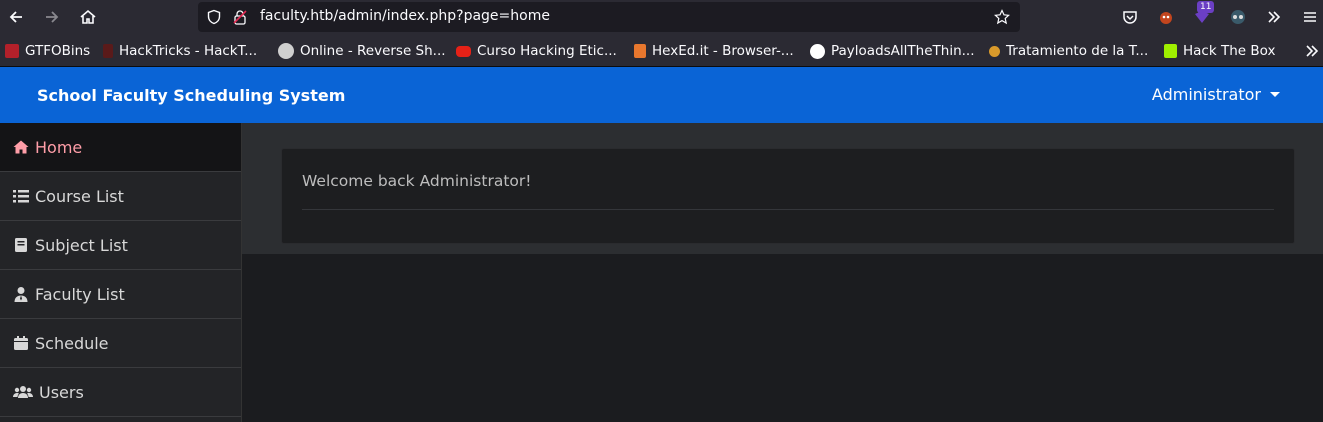  What do you see at coordinates (1206, 94) in the screenshot?
I see `user-name: Administrator` at bounding box center [1206, 94].